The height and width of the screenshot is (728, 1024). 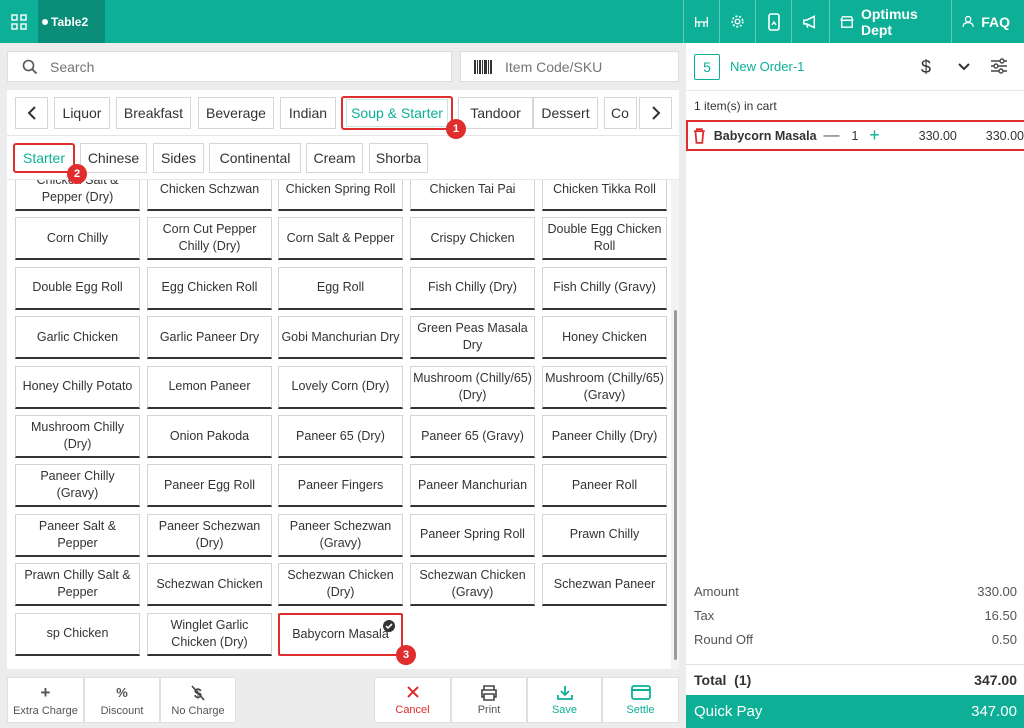 I want to click on category-tab-liquor: Liquor, so click(x=82, y=113).